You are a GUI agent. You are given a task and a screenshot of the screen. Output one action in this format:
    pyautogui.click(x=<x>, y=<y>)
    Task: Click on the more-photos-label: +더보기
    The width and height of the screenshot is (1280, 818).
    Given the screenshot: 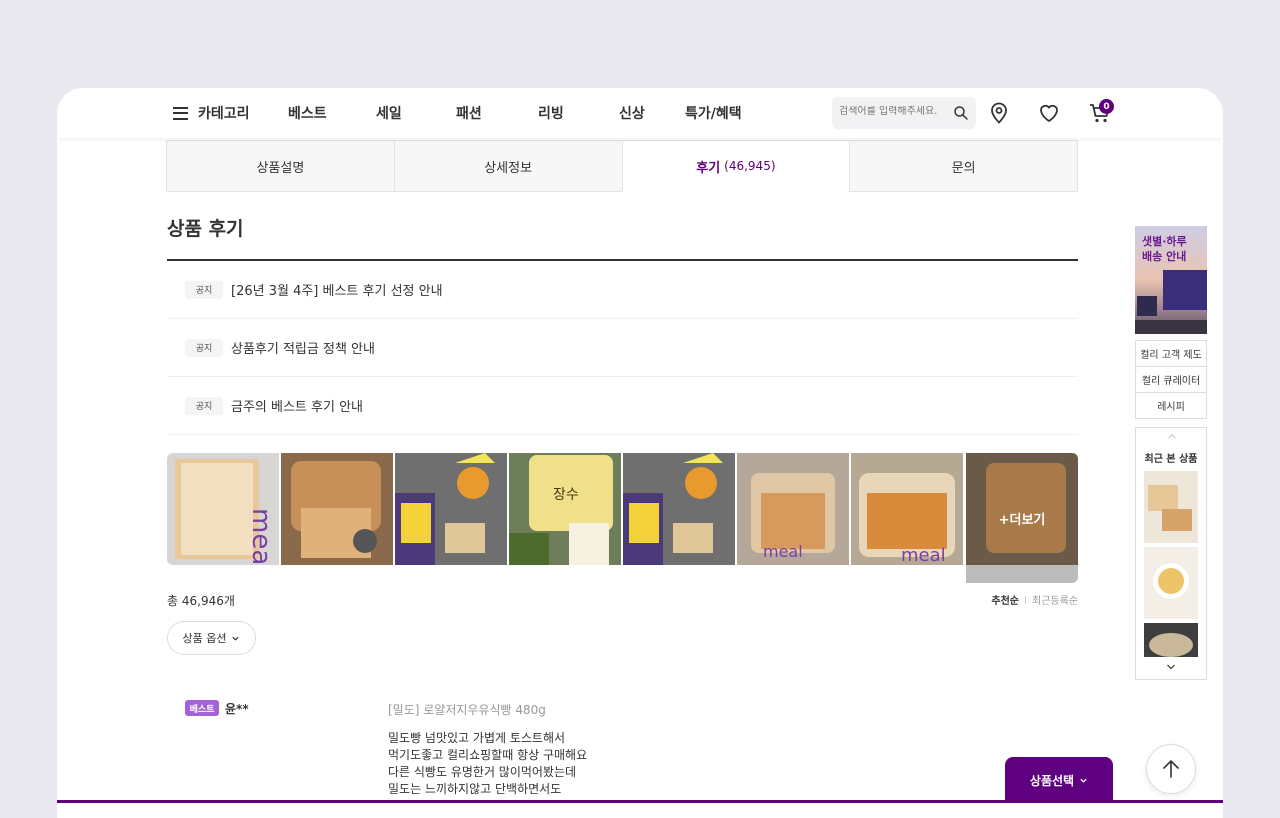 What is the action you would take?
    pyautogui.click(x=1022, y=520)
    